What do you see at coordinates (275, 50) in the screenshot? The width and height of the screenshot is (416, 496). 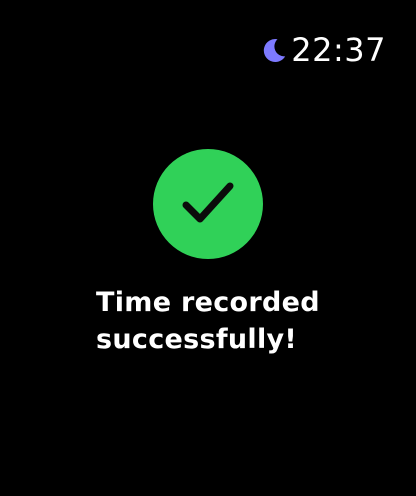 I see `moon-icon` at bounding box center [275, 50].